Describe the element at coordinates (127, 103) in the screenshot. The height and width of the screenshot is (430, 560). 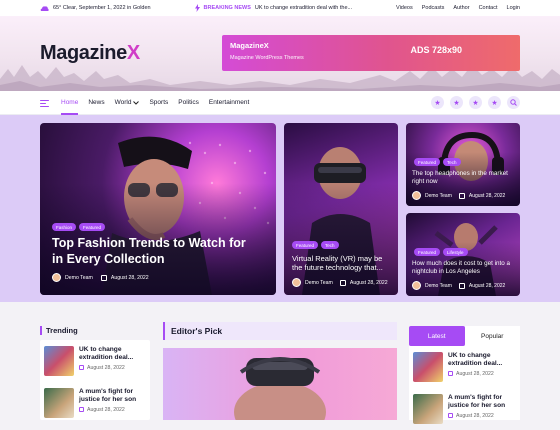
I see `nav-item-world: World` at that location.